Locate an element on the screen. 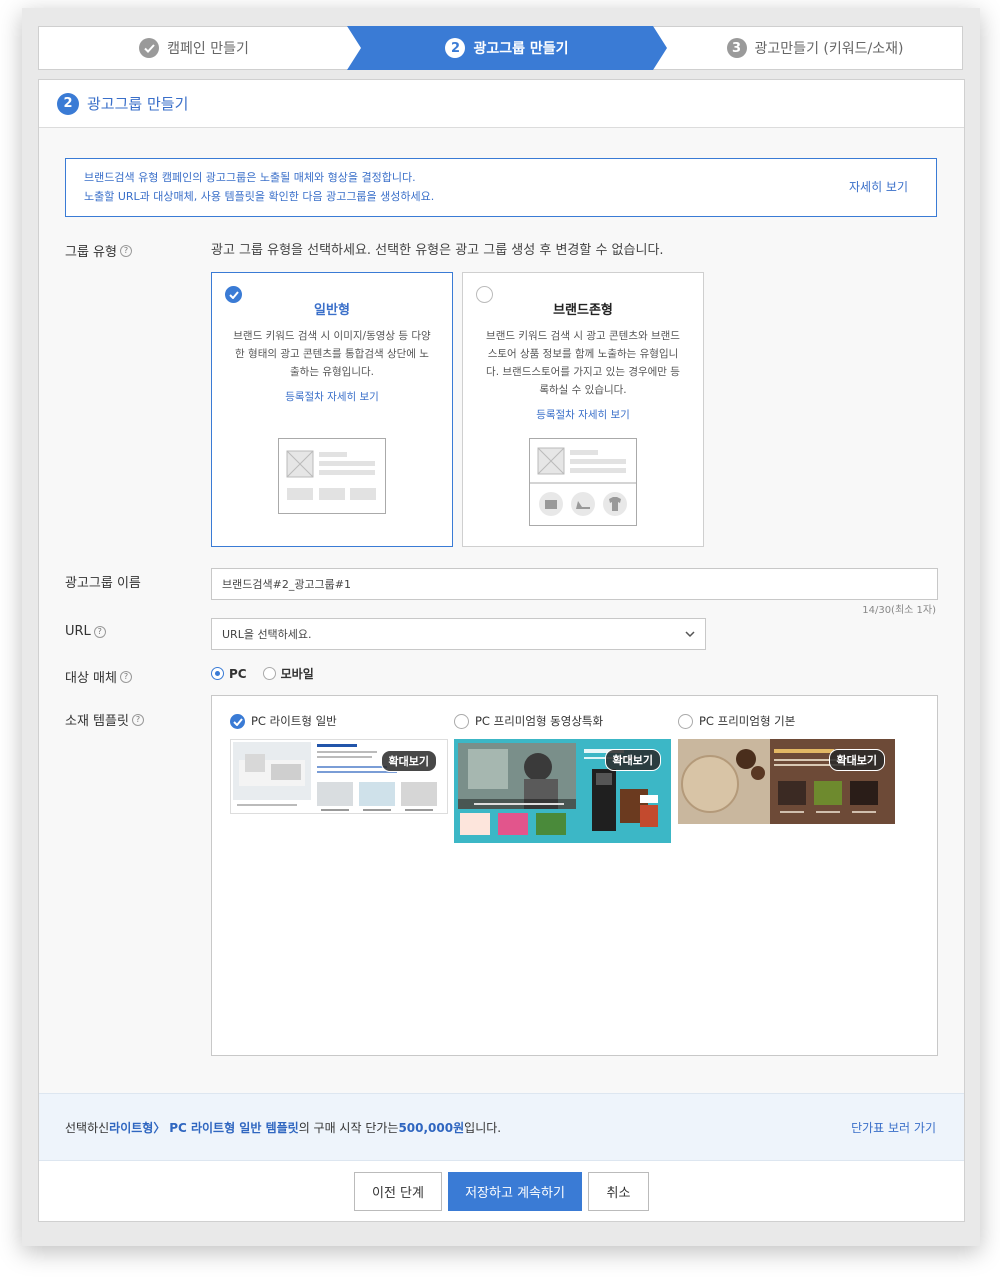 This screenshot has width=1000, height=1280. media-label: 대상 매체 ? is located at coordinates (98, 676).